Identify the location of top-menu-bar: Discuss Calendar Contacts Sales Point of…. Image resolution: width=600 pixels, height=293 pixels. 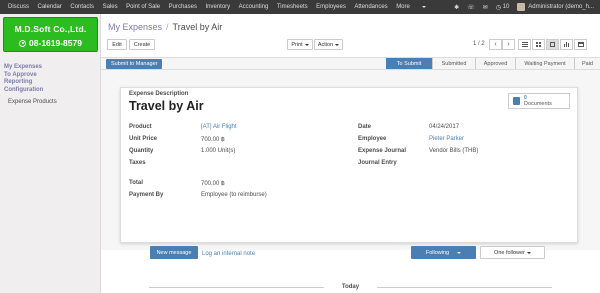
(300, 7).